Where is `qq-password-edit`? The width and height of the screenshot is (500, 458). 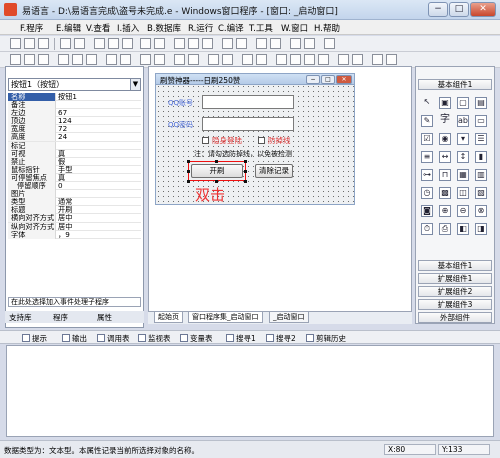 qq-password-edit is located at coordinates (248, 124).